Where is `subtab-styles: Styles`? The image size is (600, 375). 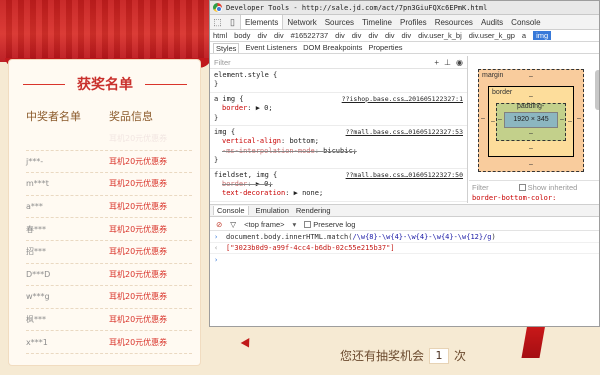 subtab-styles: Styles is located at coordinates (226, 47).